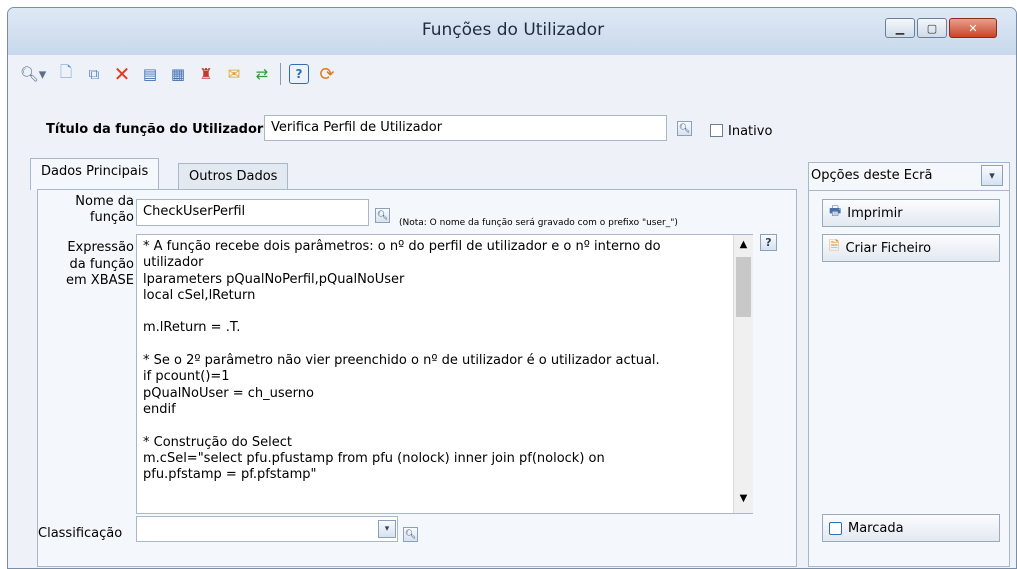 The image size is (1017, 569). What do you see at coordinates (234, 74) in the screenshot?
I see `email-icon: ✉` at bounding box center [234, 74].